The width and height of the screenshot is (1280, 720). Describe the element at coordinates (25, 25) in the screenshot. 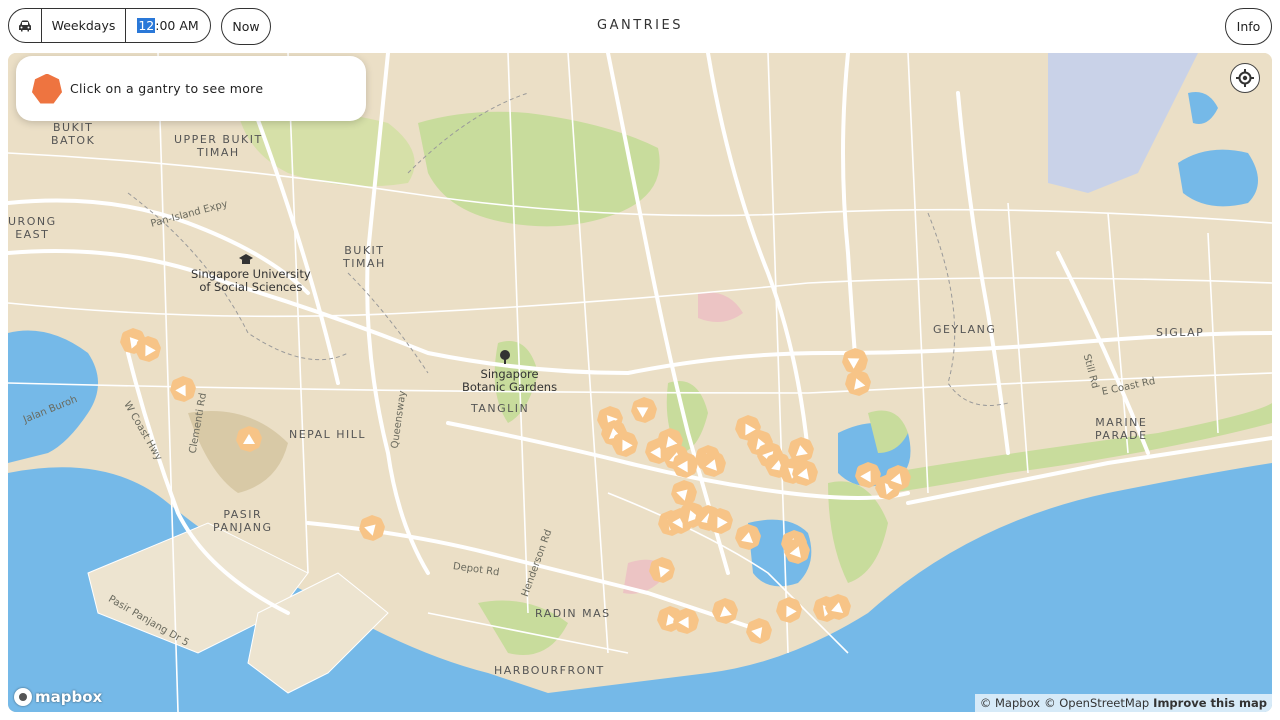

I see `car-icon` at that location.